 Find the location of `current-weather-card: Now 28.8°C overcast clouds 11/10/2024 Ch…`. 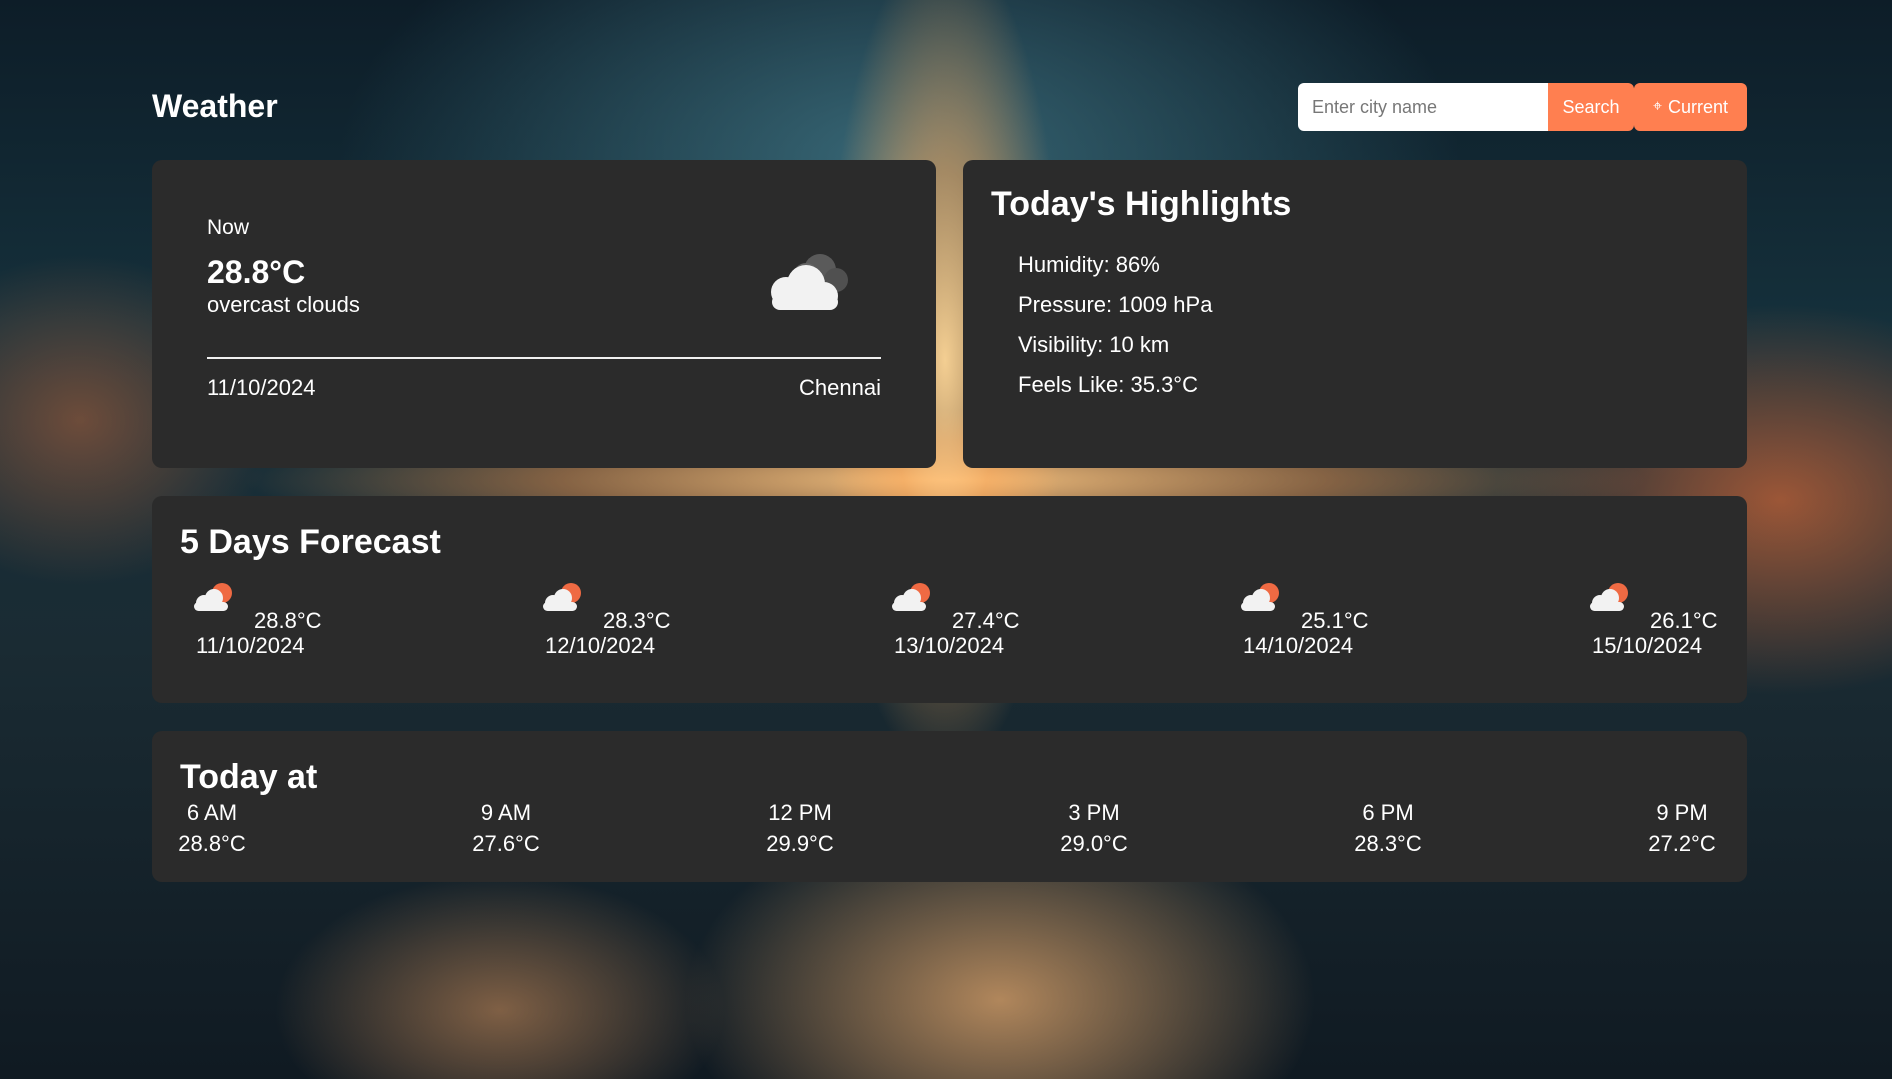

current-weather-card: Now 28.8°C overcast clouds 11/10/2024 Ch… is located at coordinates (544, 314).